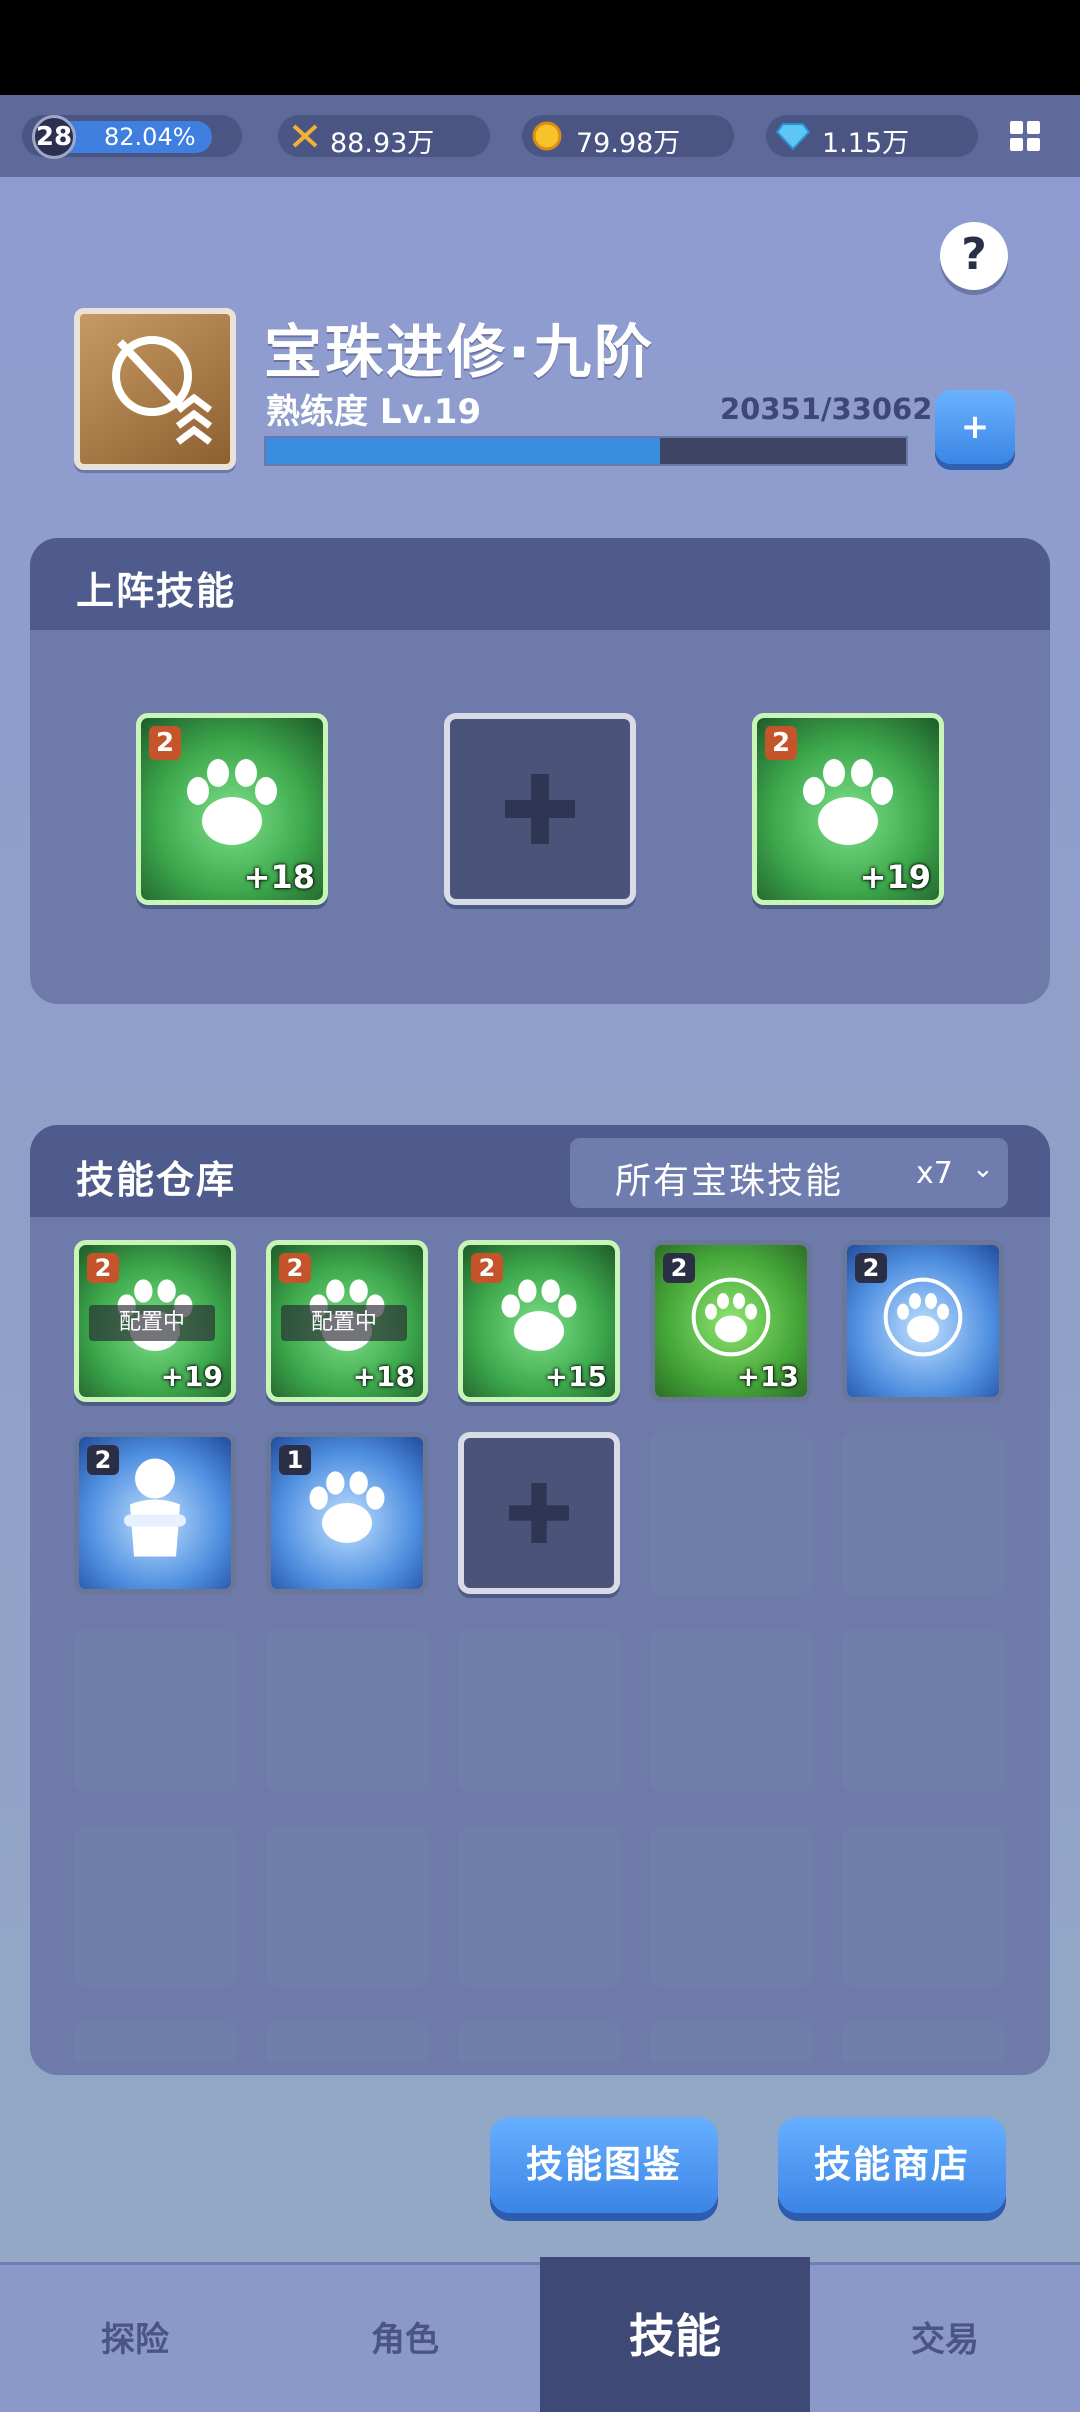 The image size is (1080, 2412). I want to click on warehouse-item-3-bonus: +15, so click(575, 1376).